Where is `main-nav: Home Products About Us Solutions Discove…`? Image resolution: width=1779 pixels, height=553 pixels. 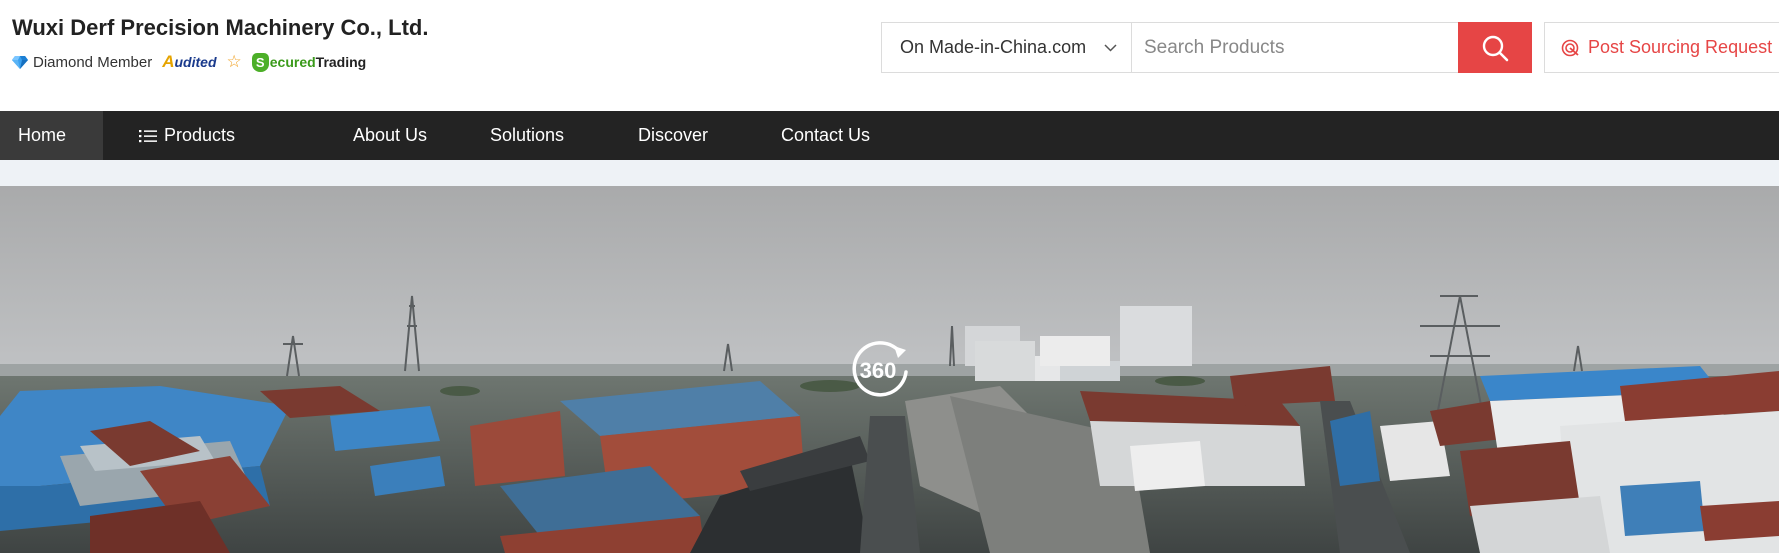 main-nav: Home Products About Us Solutions Discove… is located at coordinates (889, 135).